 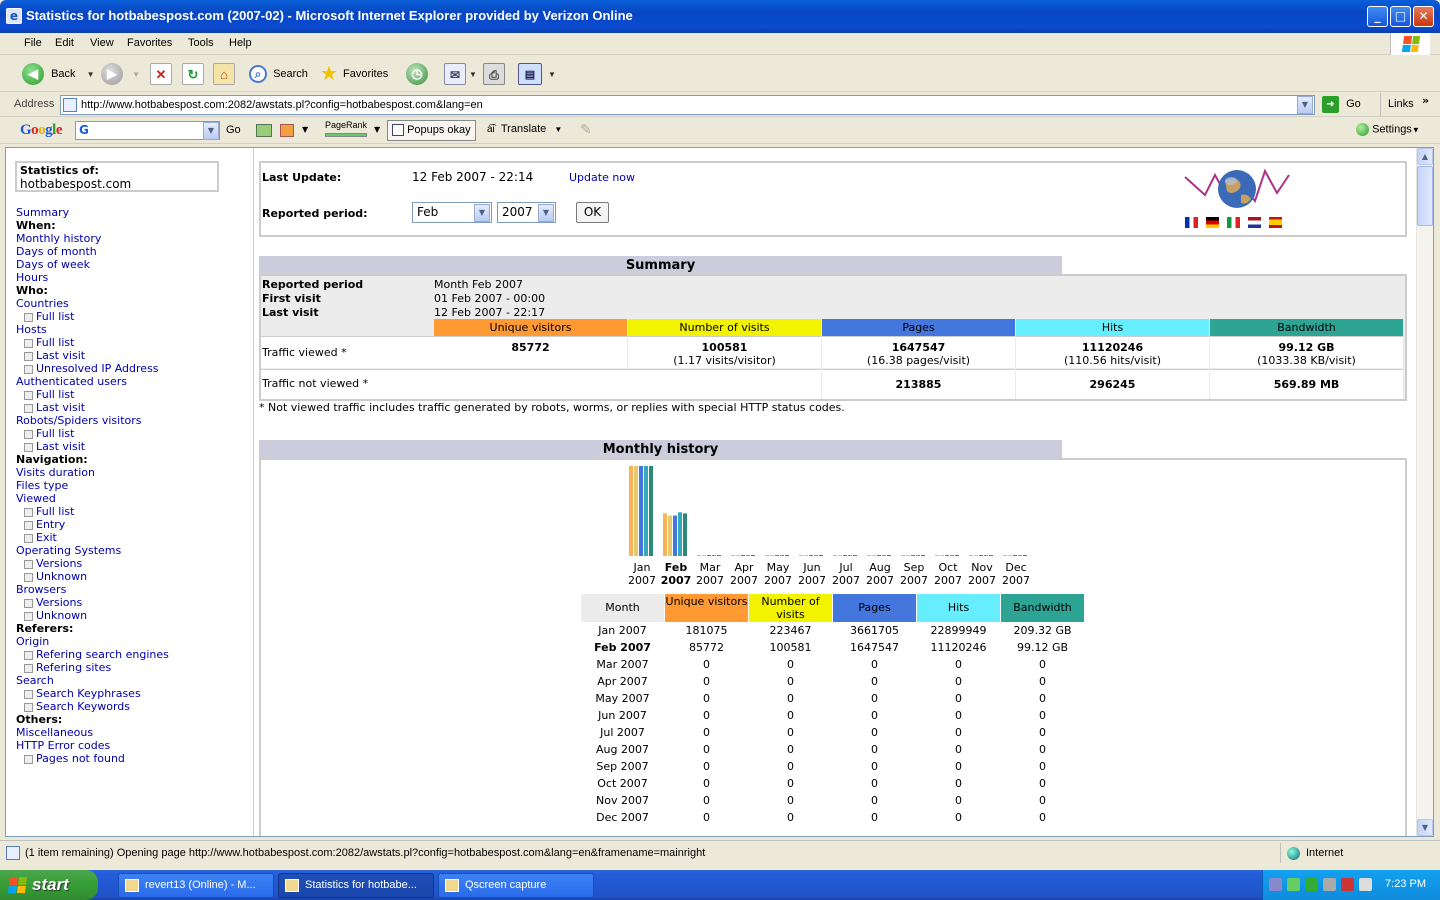 What do you see at coordinates (516, 885) in the screenshot?
I see `taskbar-button: Qscreen capture` at bounding box center [516, 885].